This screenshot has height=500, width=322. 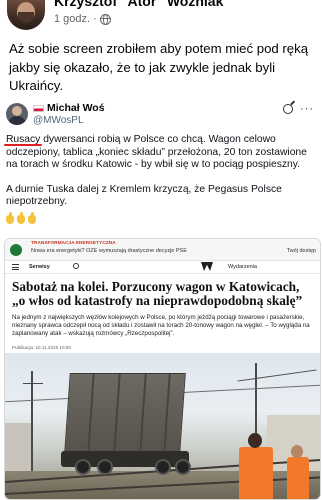 I want to click on post-meta: 1 godz. ·, so click(x=82, y=19).